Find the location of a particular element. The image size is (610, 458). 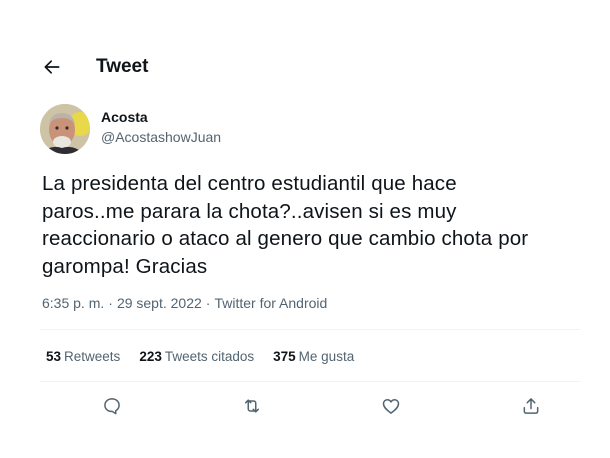

author-handle: @AcostashowJuan is located at coordinates (161, 137).